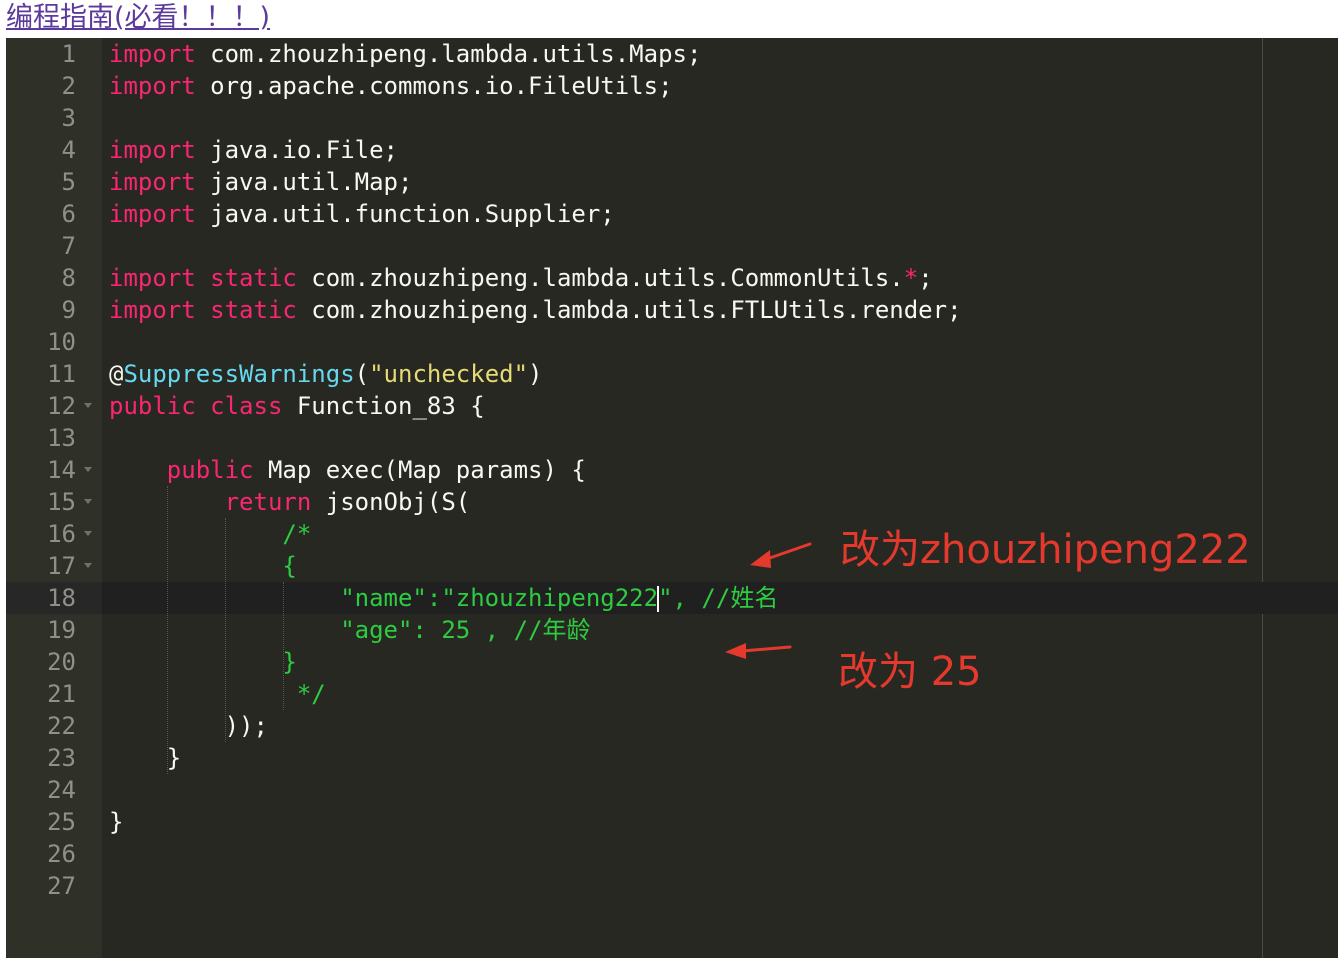  Describe the element at coordinates (718, 598) in the screenshot. I see `code-token: ", //姓名` at that location.